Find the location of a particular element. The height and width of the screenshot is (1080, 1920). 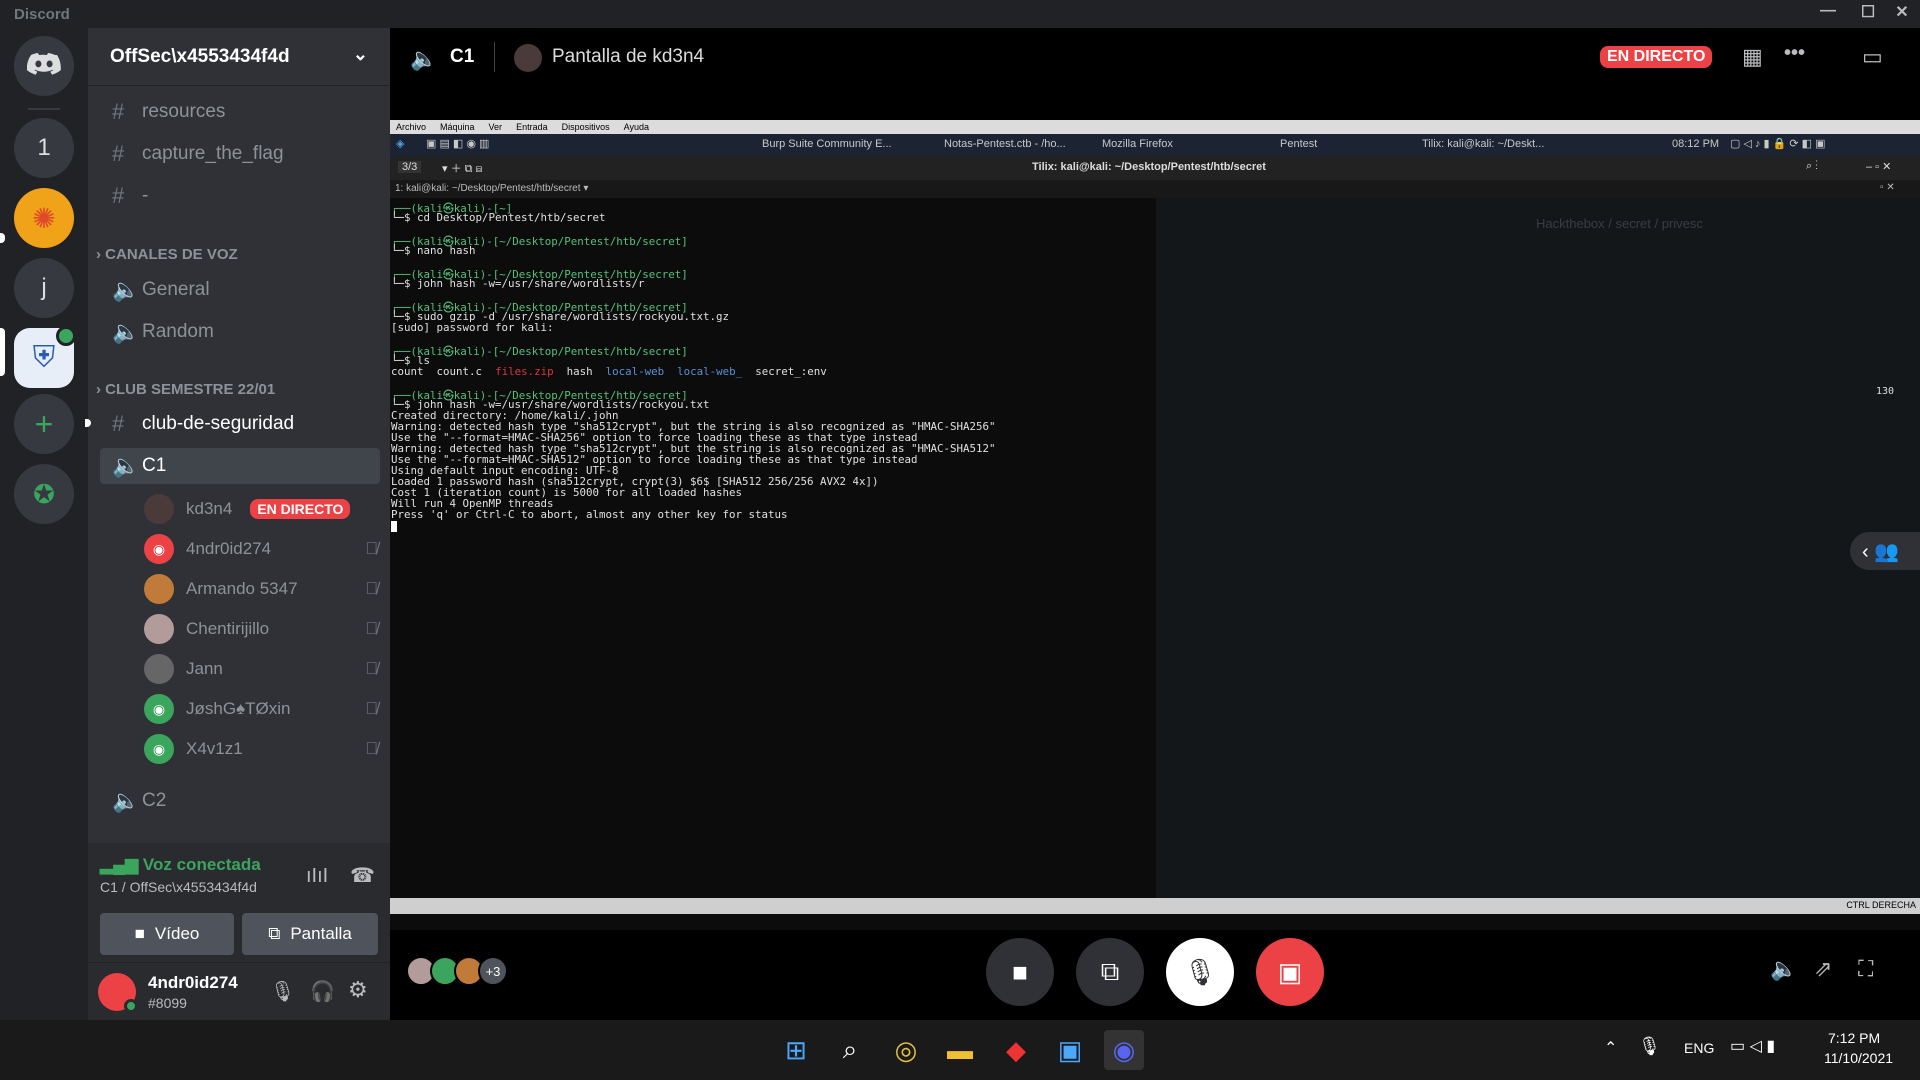

server-name: OffSec\x4553434f4d is located at coordinates (200, 56).